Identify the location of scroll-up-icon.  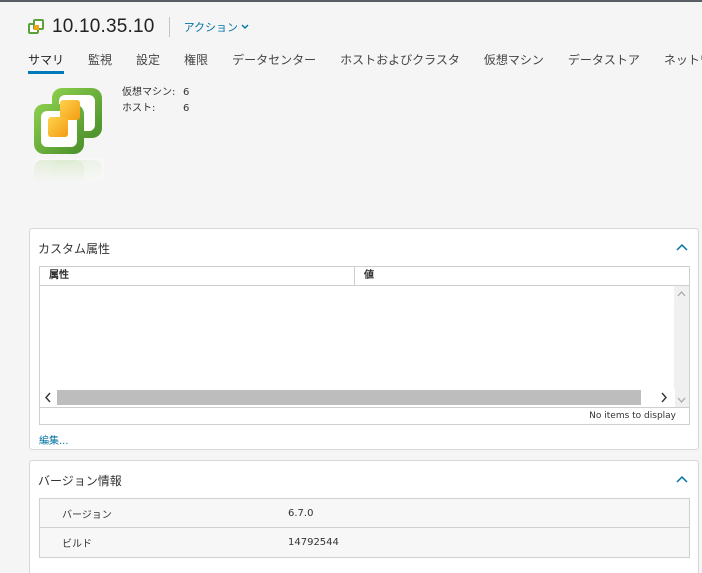
(681, 293).